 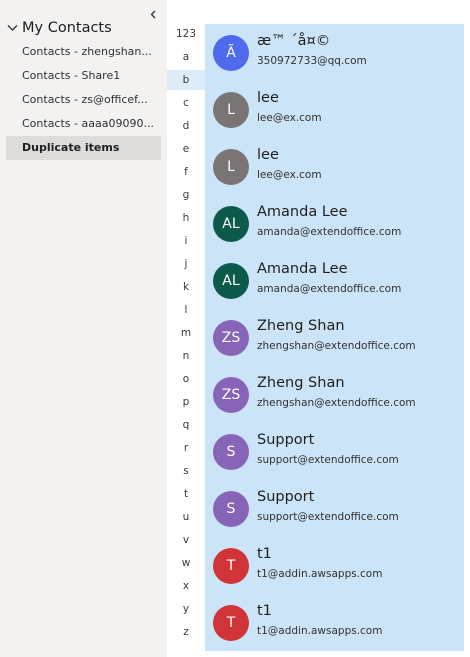 What do you see at coordinates (83, 76) in the screenshot?
I see `folder-item: Contacts - Share1` at bounding box center [83, 76].